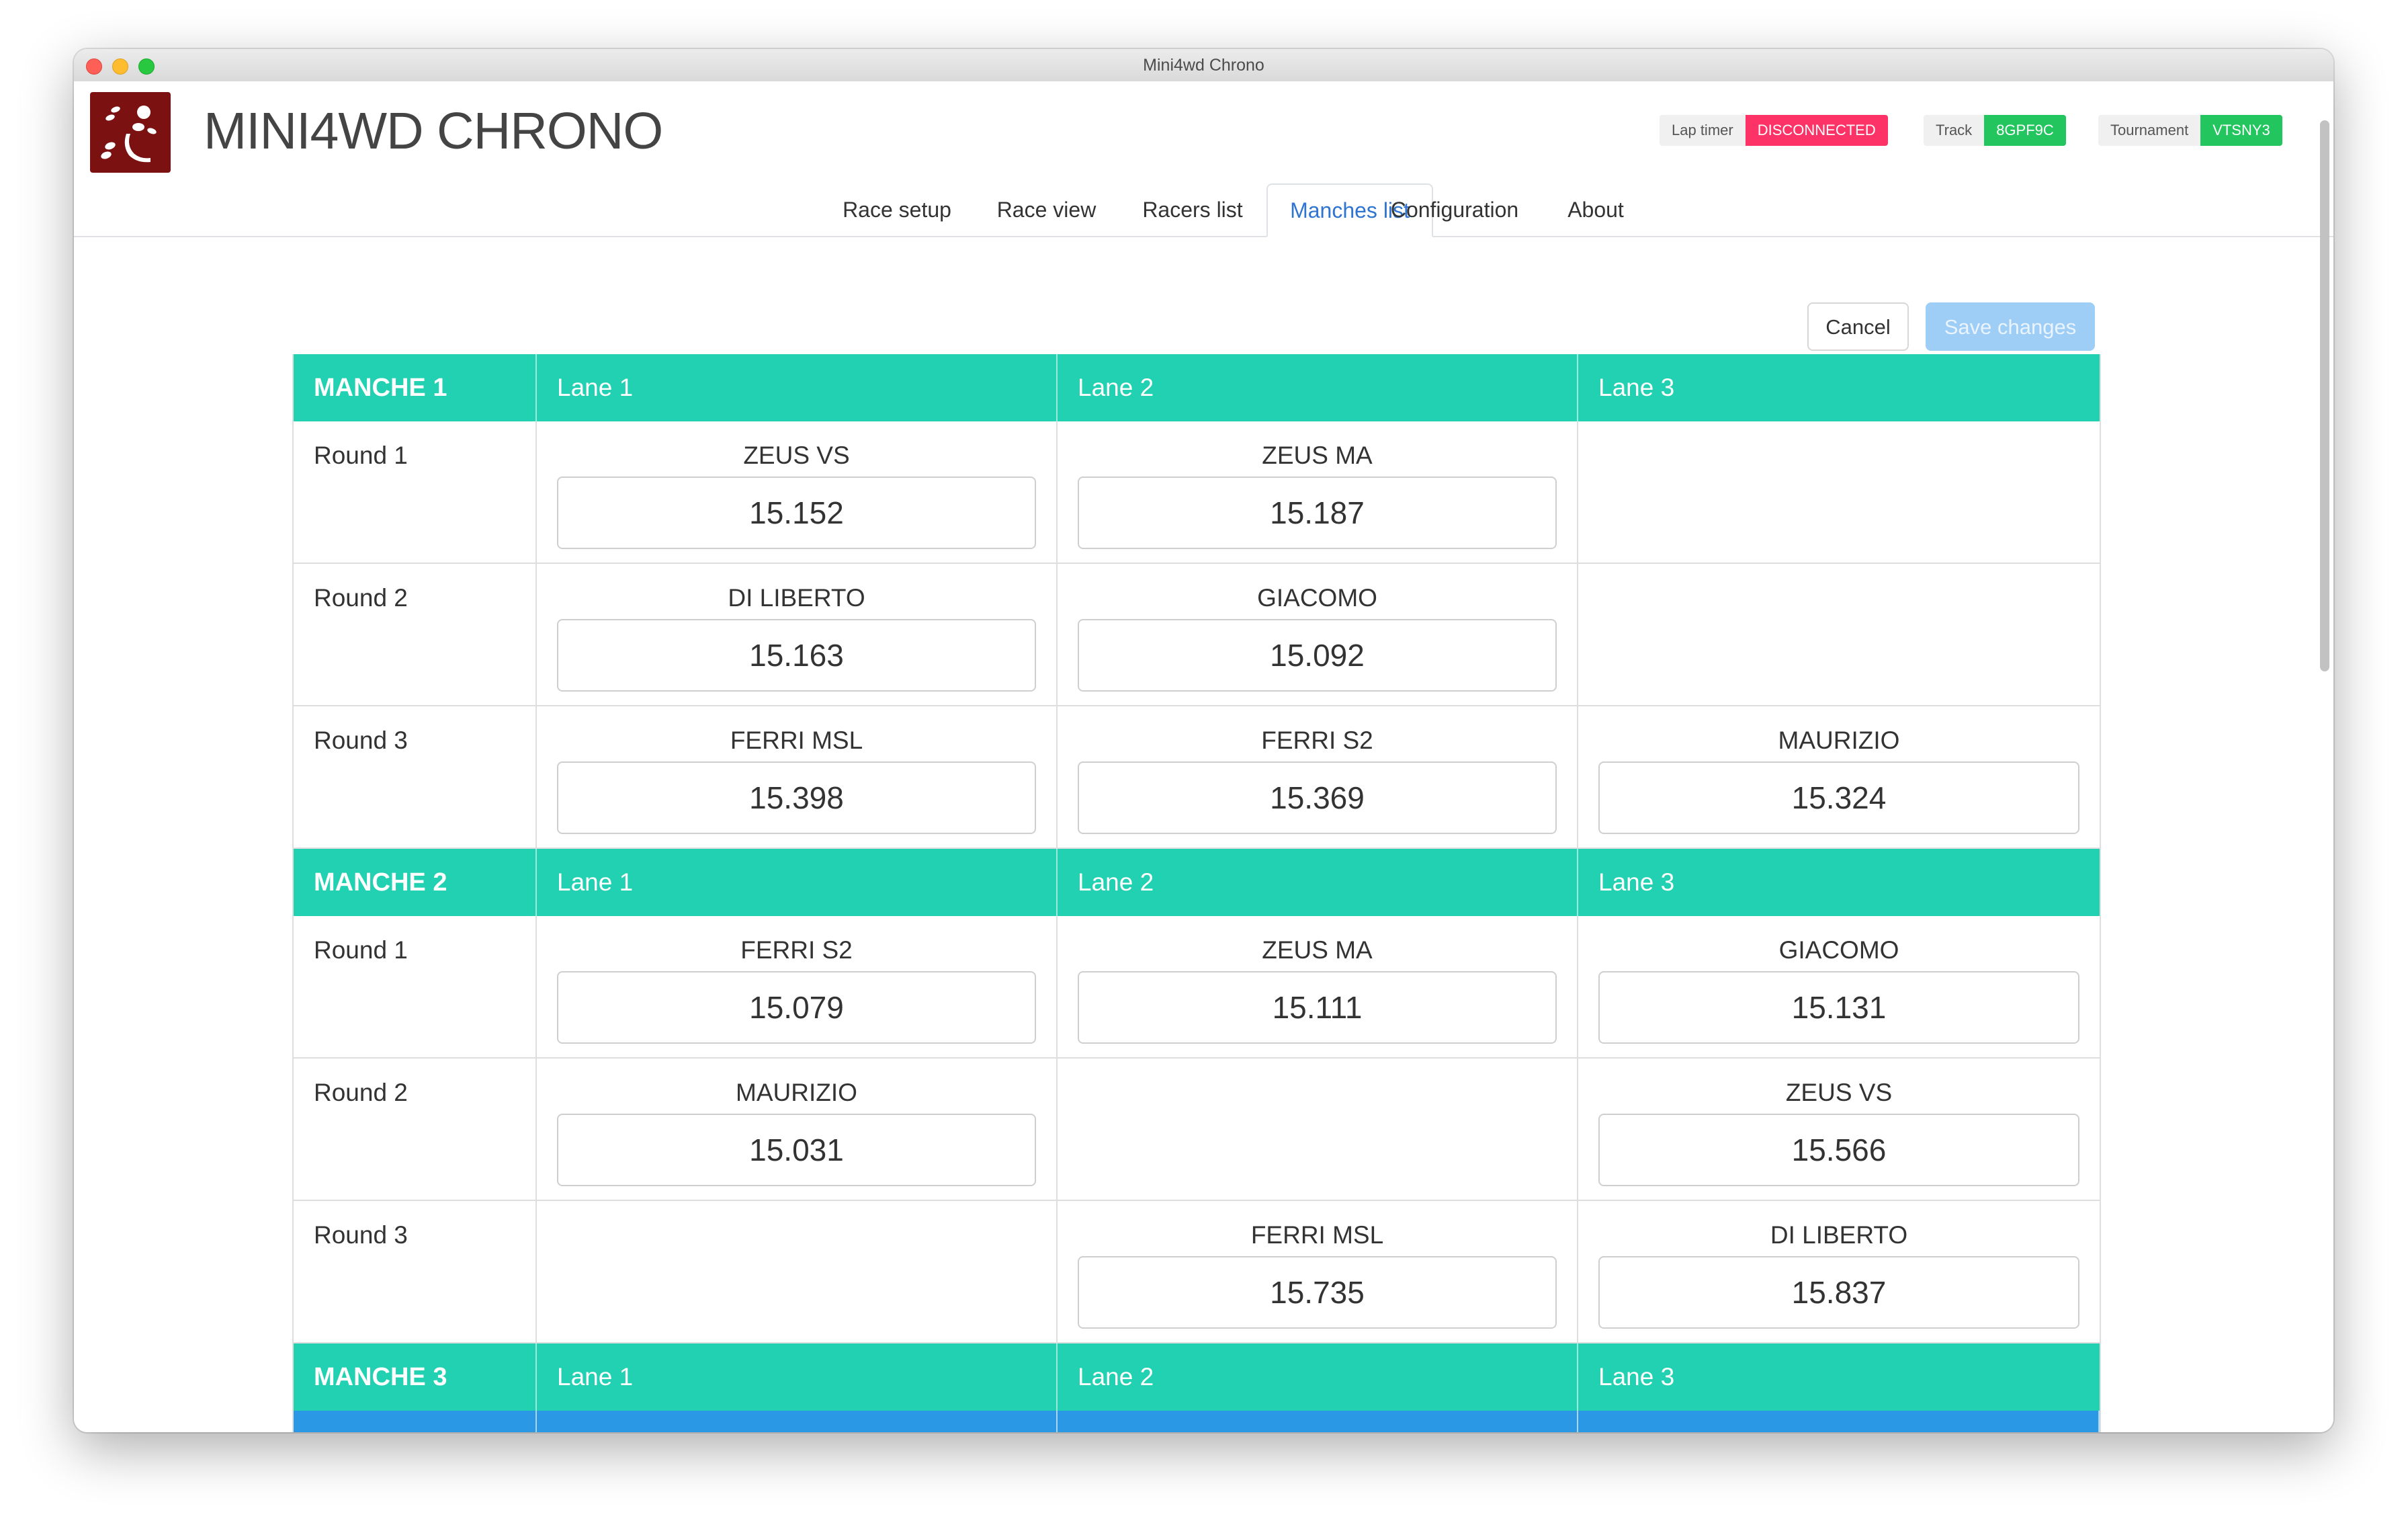 The image size is (2408, 1531). What do you see at coordinates (1838, 1292) in the screenshot?
I see `lap-time-input: 15.837` at bounding box center [1838, 1292].